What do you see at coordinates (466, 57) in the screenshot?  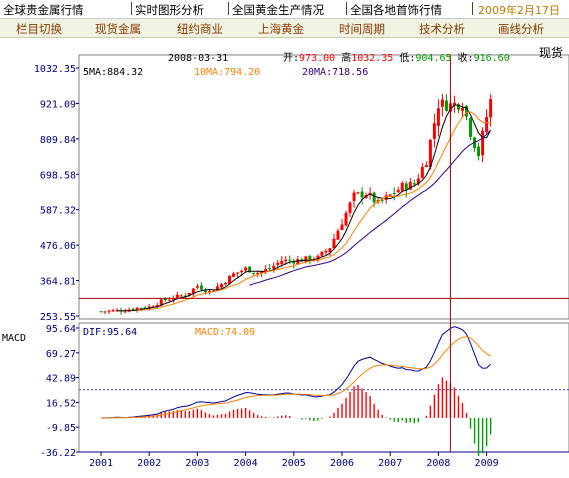 I see `close-label: 收:` at bounding box center [466, 57].